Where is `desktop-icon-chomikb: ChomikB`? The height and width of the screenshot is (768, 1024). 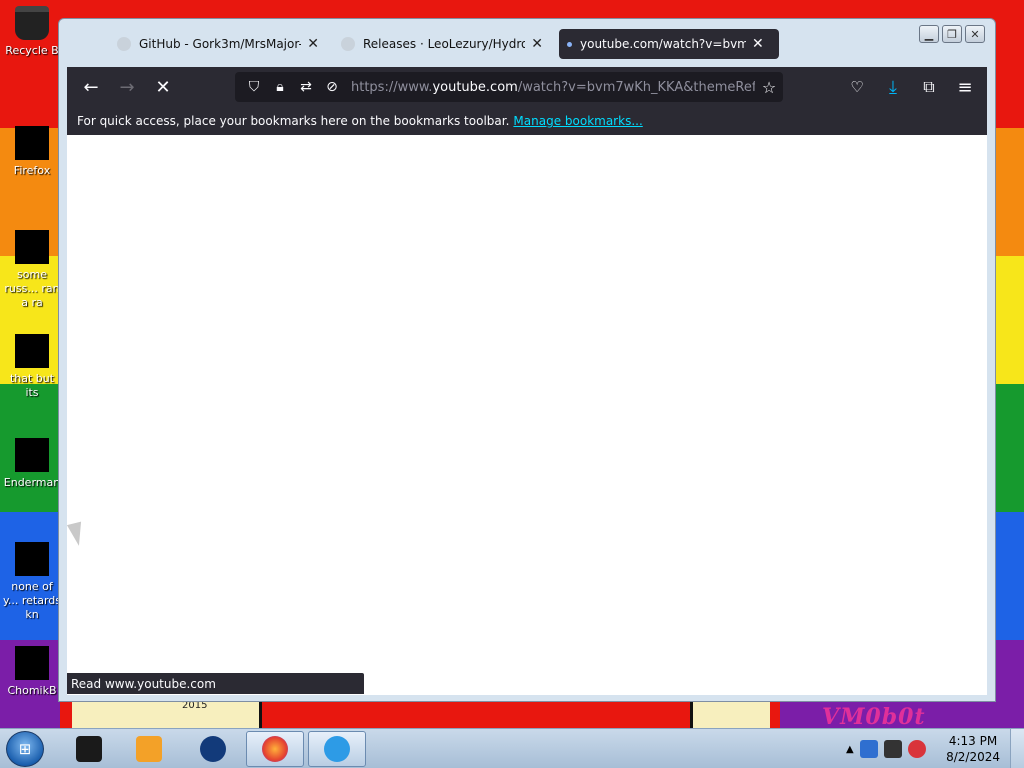 desktop-icon-chomikb: ChomikB is located at coordinates (32, 672).